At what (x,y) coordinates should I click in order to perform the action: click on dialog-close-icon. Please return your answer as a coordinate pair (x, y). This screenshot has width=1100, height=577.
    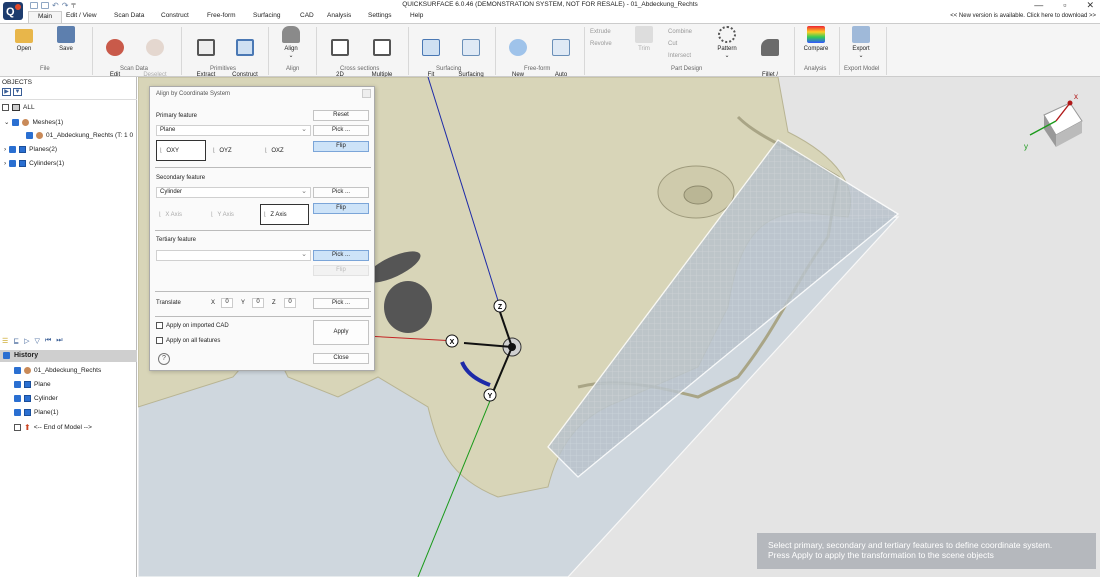
    Looking at the image, I should click on (366, 93).